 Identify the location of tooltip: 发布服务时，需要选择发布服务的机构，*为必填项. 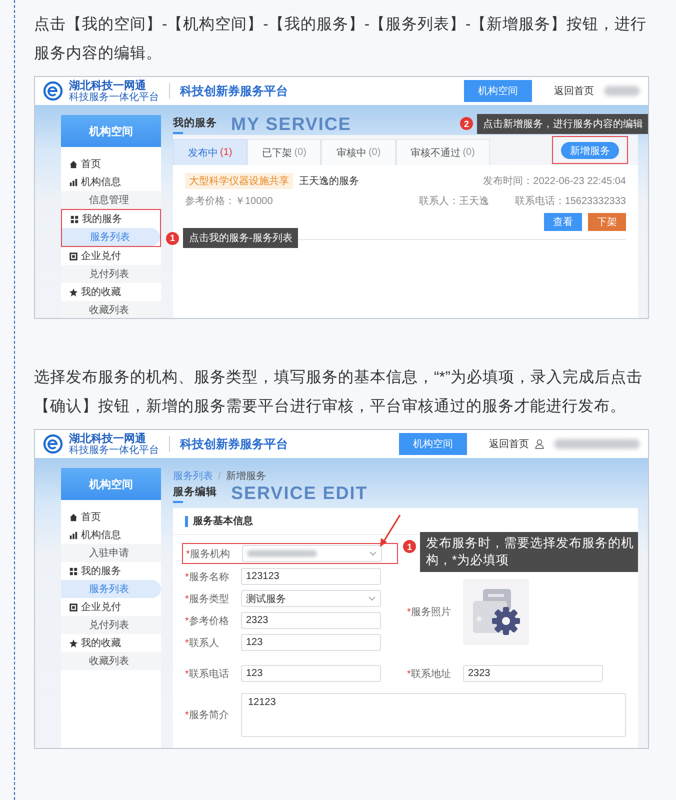
(529, 552).